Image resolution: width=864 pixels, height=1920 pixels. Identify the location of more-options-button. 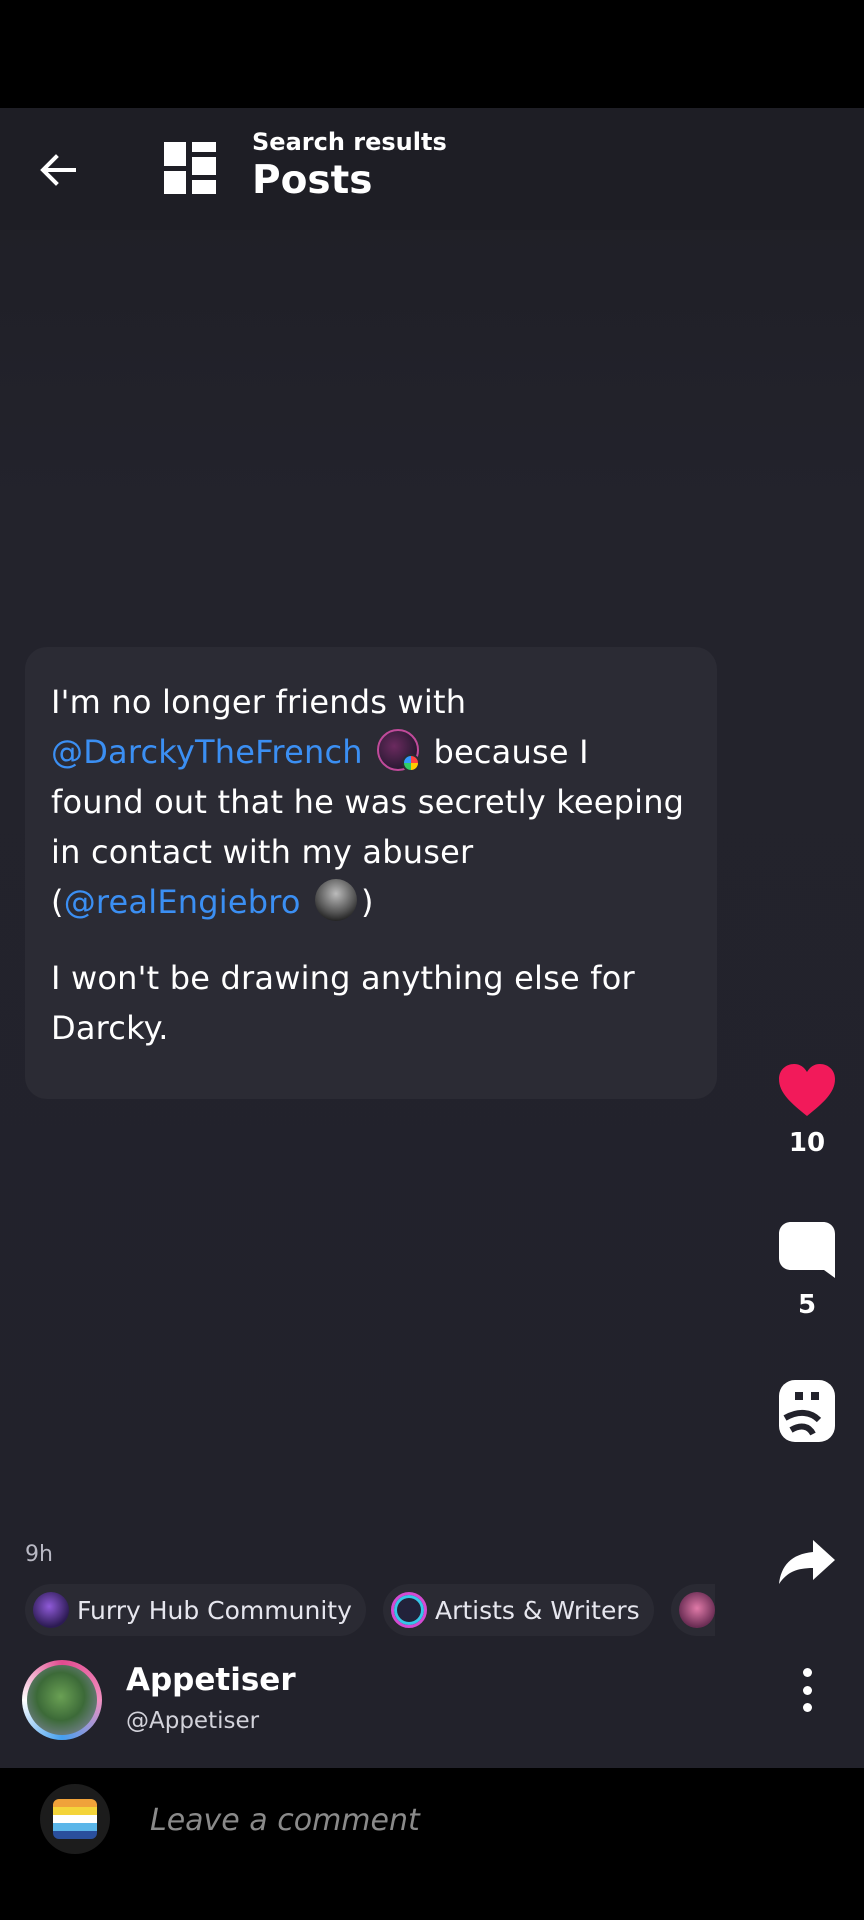
(807, 1690).